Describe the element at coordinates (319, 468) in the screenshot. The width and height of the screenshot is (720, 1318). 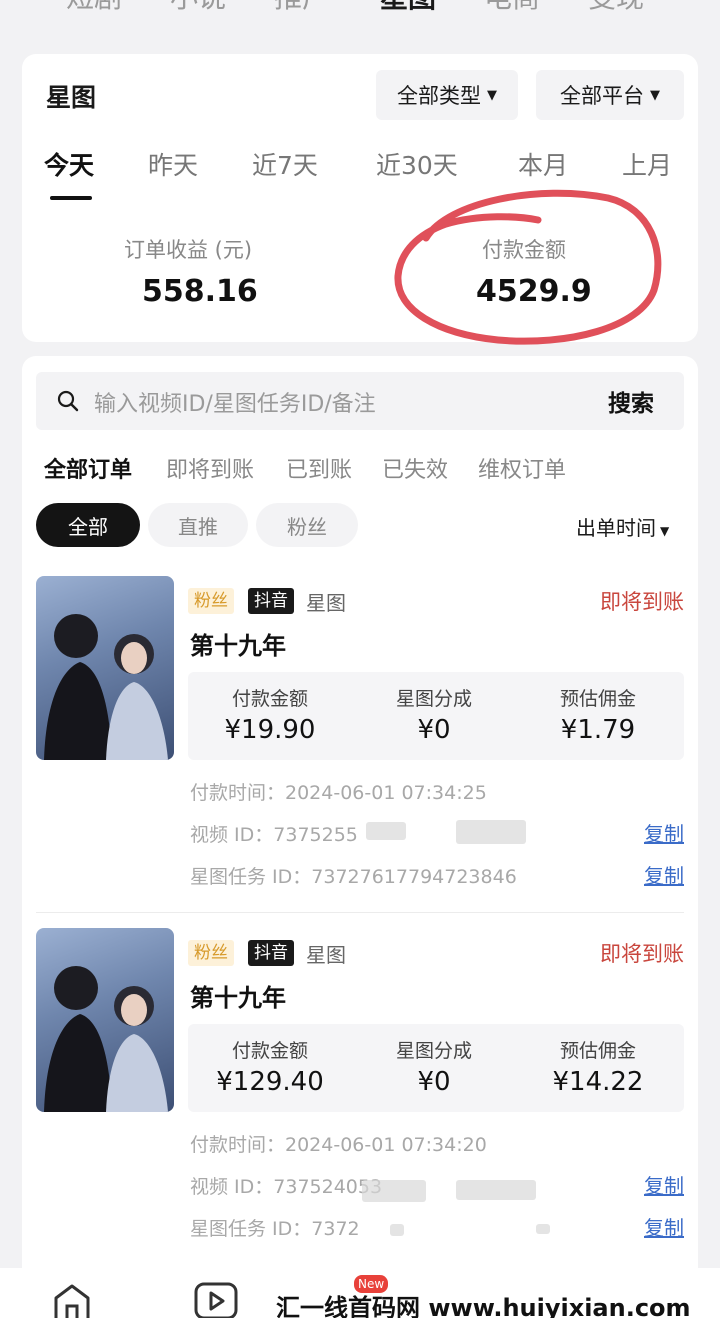
I see `status-tab-received: 已到账` at that location.